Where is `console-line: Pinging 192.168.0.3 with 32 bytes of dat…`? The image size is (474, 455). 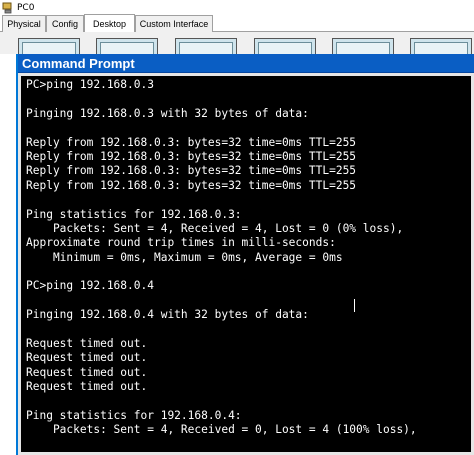
console-line: Pinging 192.168.0.3 with 32 bytes of dat… is located at coordinates (167, 113).